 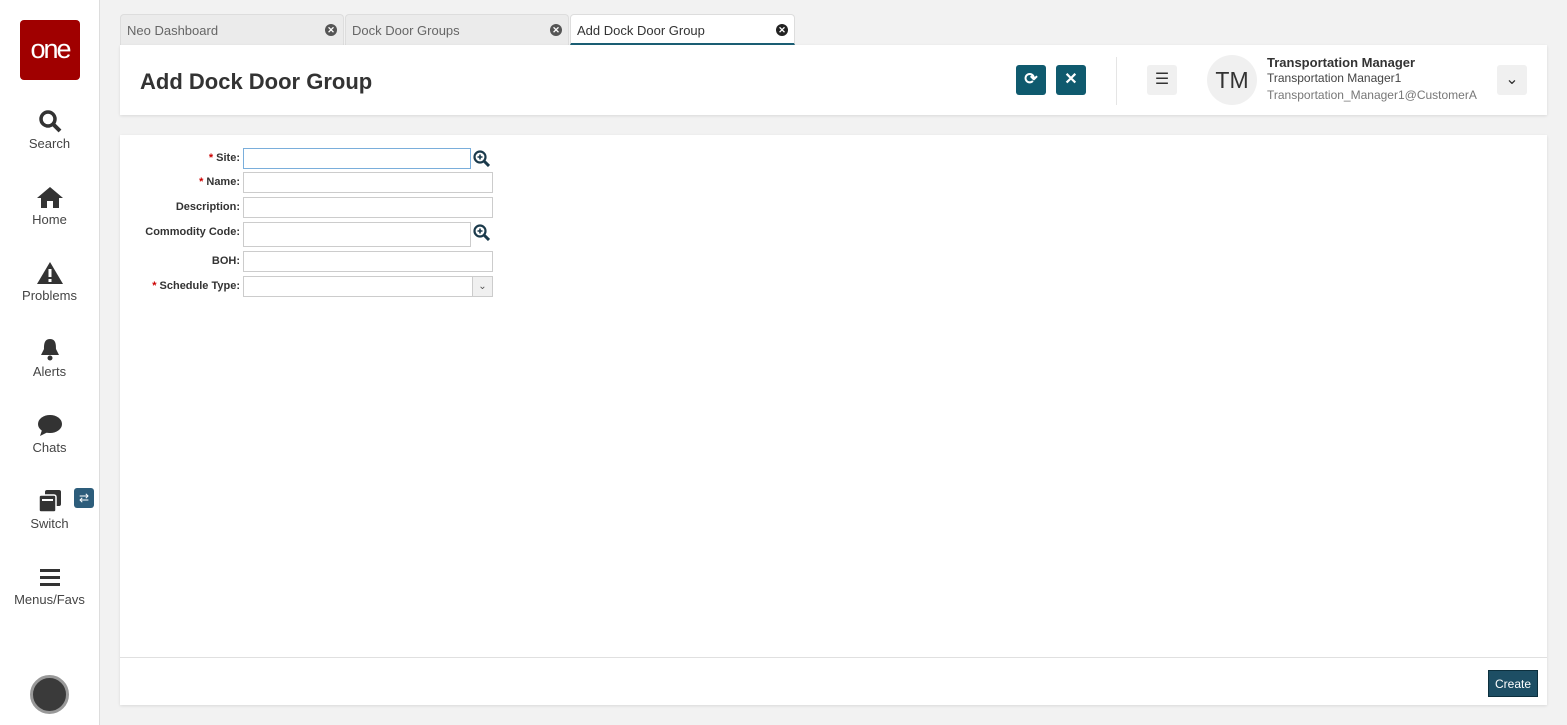 I want to click on name-input, so click(x=368, y=182).